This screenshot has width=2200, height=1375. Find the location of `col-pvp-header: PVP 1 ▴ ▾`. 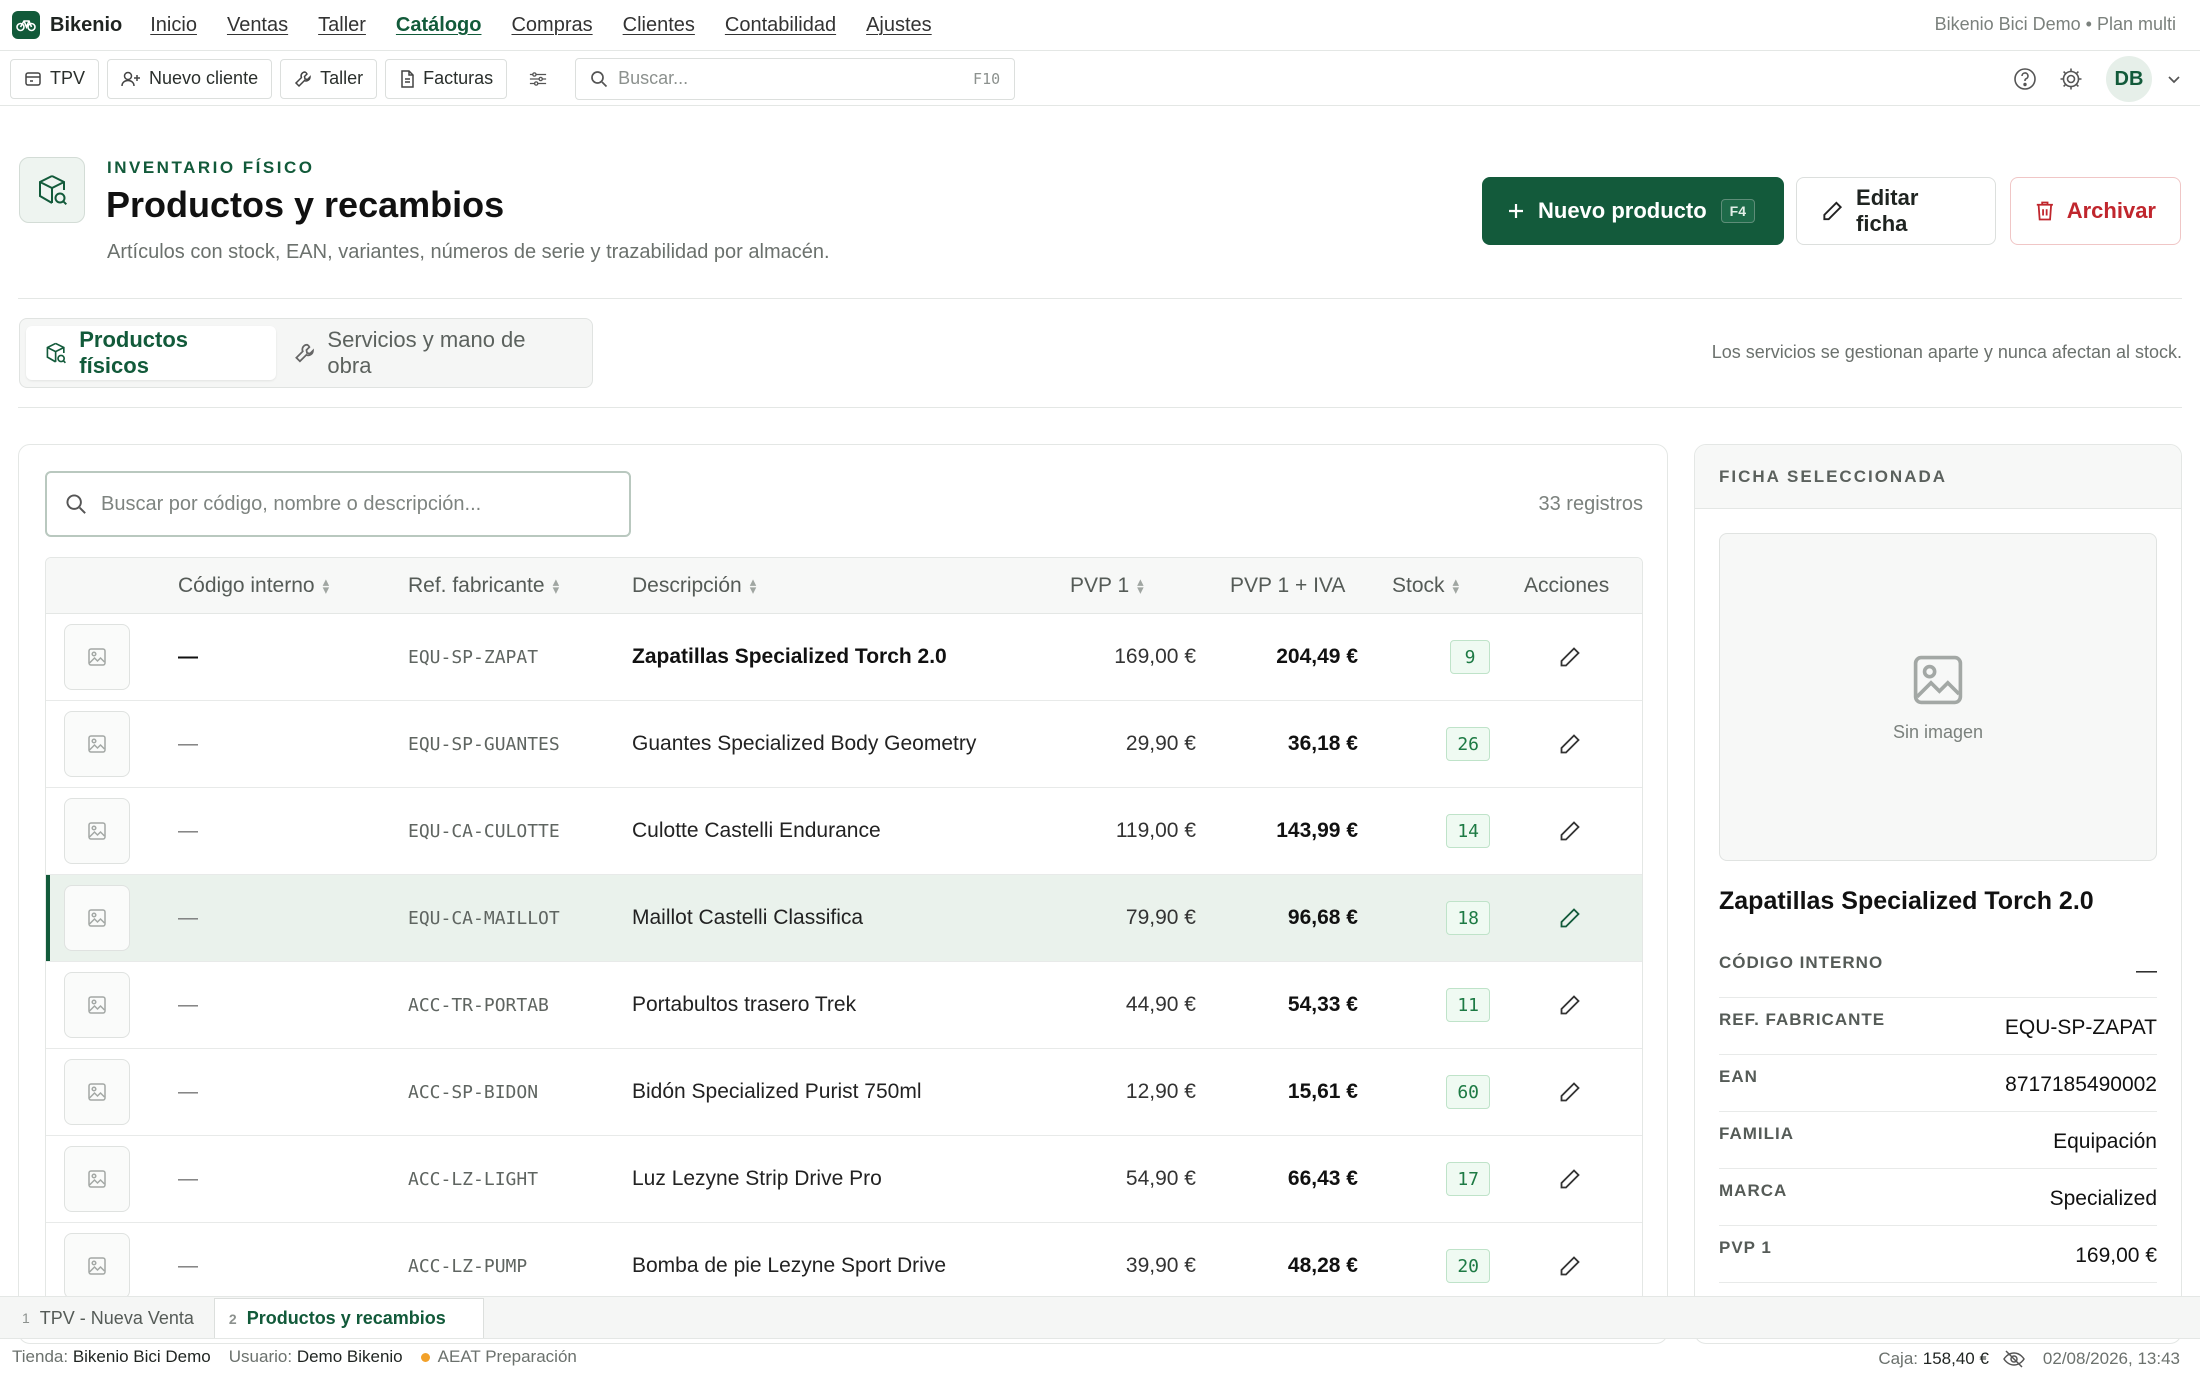

col-pvp-header: PVP 1 ▴ ▾ is located at coordinates (1107, 586).